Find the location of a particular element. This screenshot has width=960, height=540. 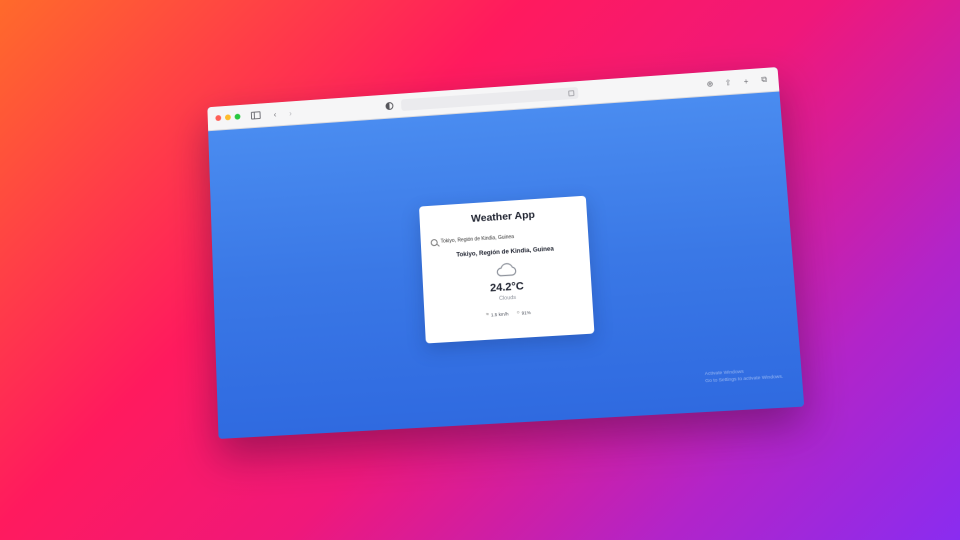

close-window-button is located at coordinates (218, 118).